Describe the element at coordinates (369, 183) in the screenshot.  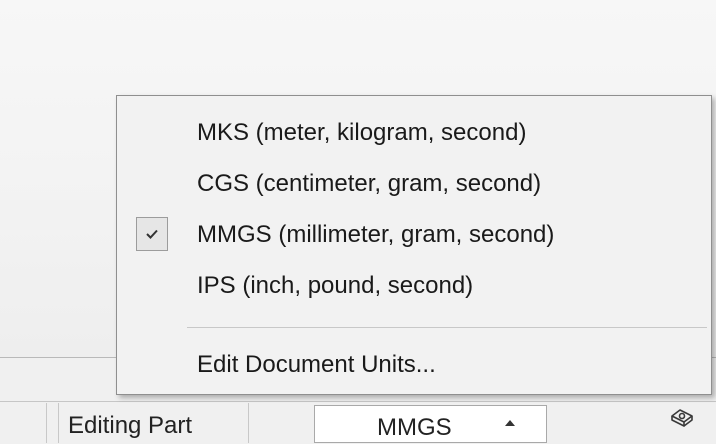
I see `menu-item-label: CGS (centimeter, gram, second)` at that location.